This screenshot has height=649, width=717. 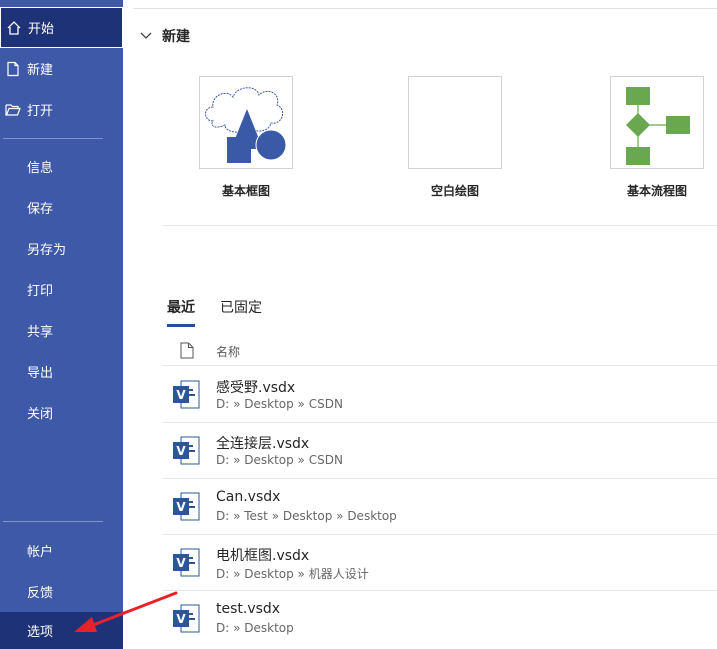 What do you see at coordinates (440, 451) in the screenshot?
I see `file-list-item: V 全连接层.vsdx D: » Desktop » CSDN` at bounding box center [440, 451].